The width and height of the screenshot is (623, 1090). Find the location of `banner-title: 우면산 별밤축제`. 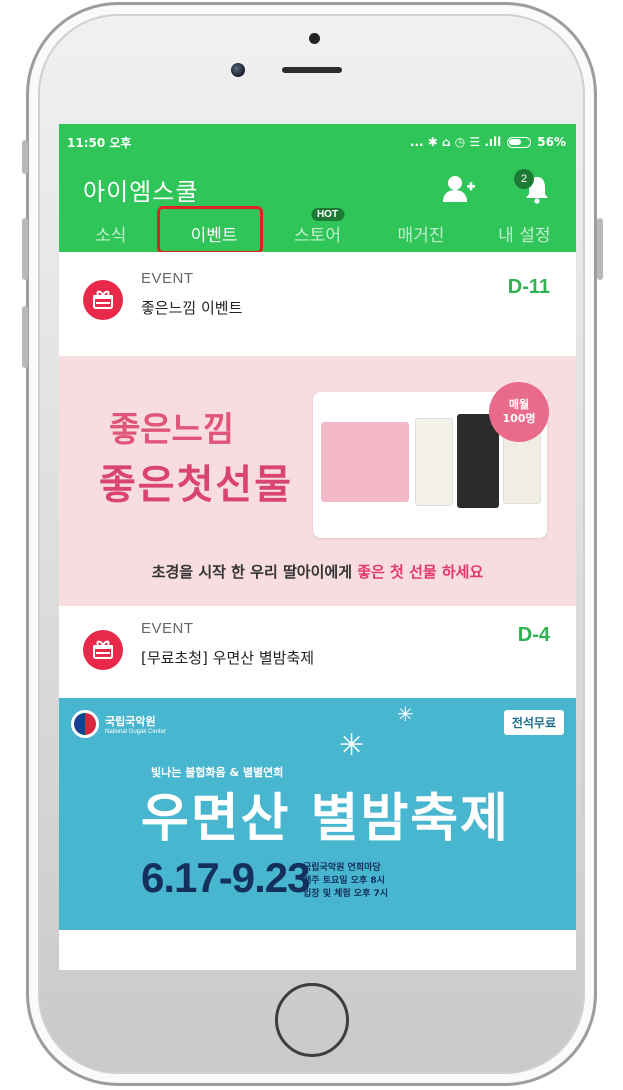

banner-title: 우면산 별밤축제 is located at coordinates (325, 819).